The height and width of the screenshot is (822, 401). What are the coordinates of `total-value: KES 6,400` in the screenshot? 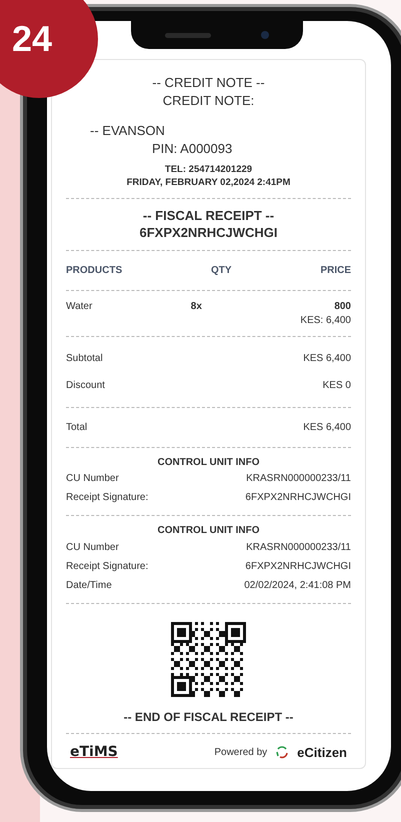 It's located at (327, 427).